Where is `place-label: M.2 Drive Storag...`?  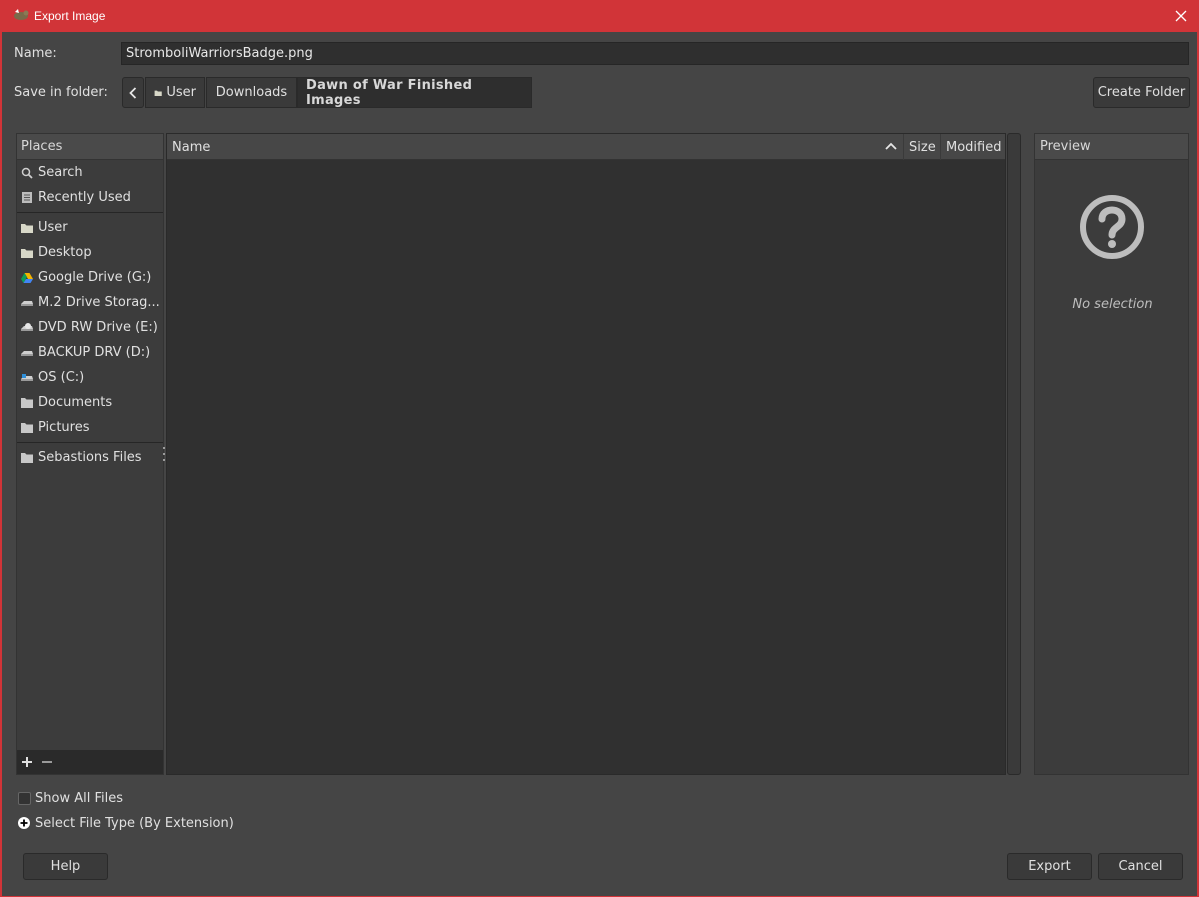 place-label: M.2 Drive Storag... is located at coordinates (99, 302).